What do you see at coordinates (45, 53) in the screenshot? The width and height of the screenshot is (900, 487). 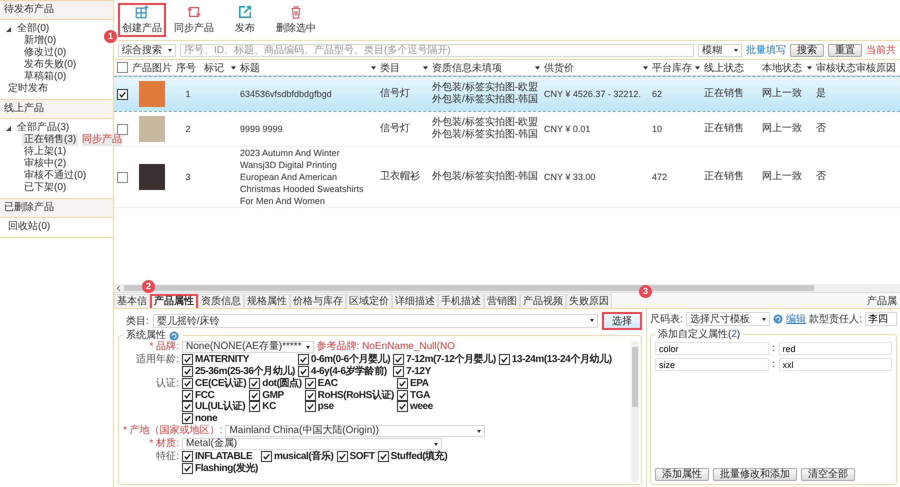 I see `tree-item: 修改过(0)` at bounding box center [45, 53].